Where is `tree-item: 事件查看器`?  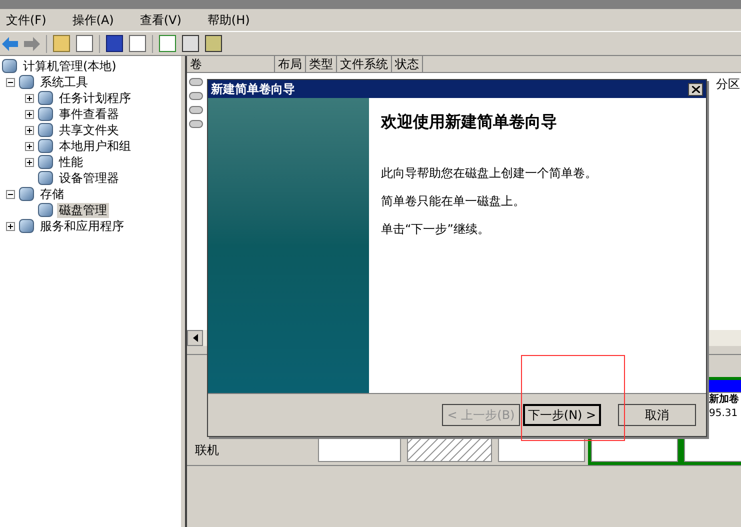 tree-item: 事件查看器 is located at coordinates (89, 114).